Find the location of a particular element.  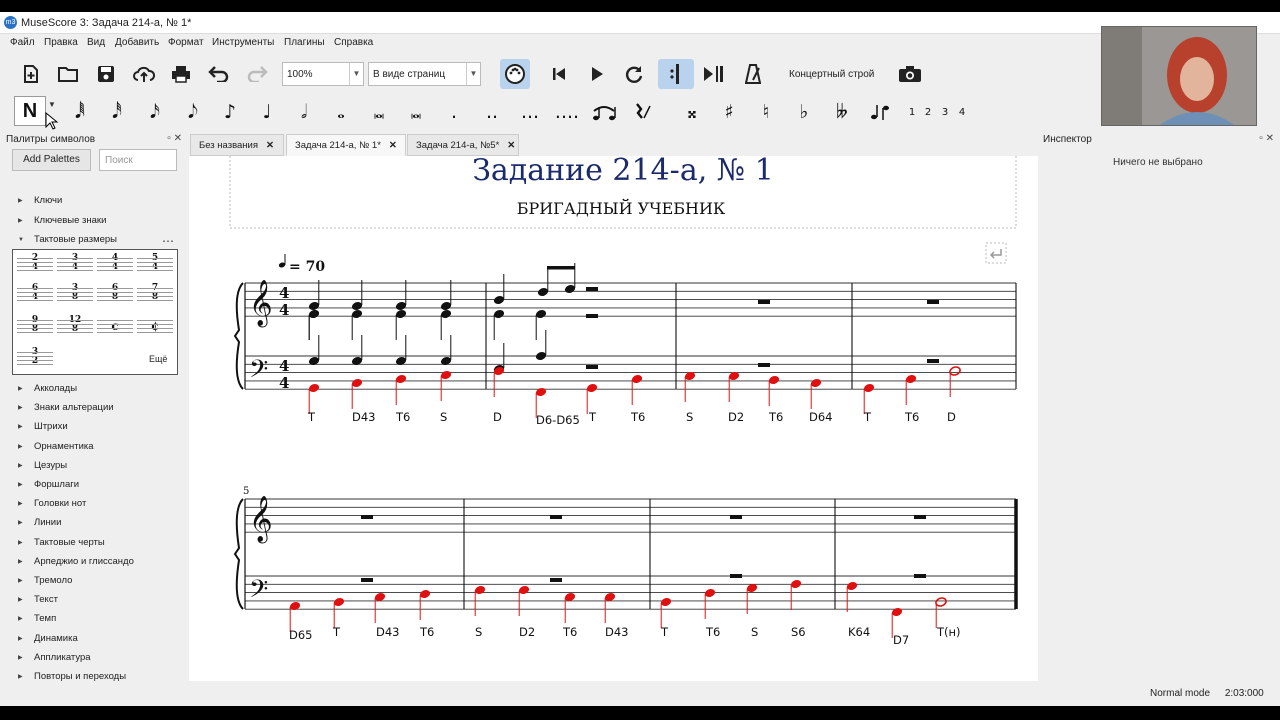

add-palettes-button: Add Palettes is located at coordinates (51, 160).